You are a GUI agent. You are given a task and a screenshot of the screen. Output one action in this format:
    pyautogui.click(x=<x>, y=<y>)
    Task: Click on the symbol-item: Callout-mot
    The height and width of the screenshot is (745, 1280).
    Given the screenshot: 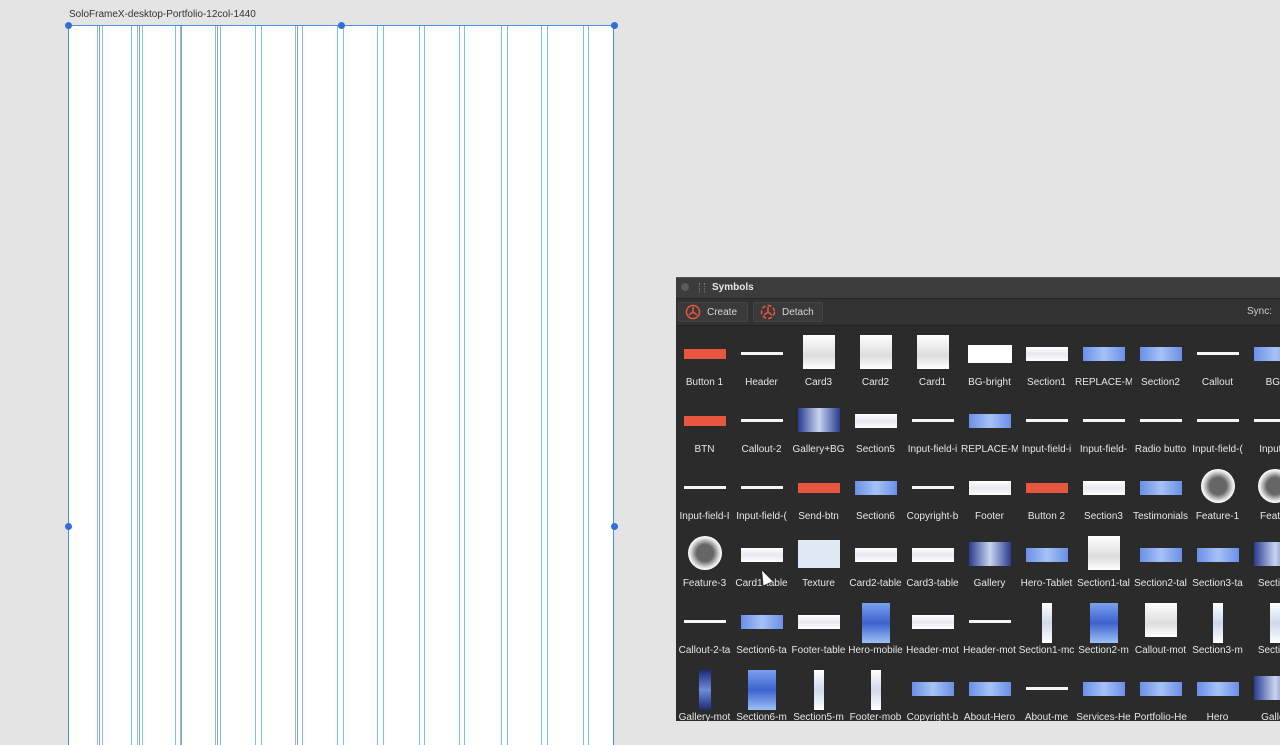 What is the action you would take?
    pyautogui.click(x=1160, y=636)
    